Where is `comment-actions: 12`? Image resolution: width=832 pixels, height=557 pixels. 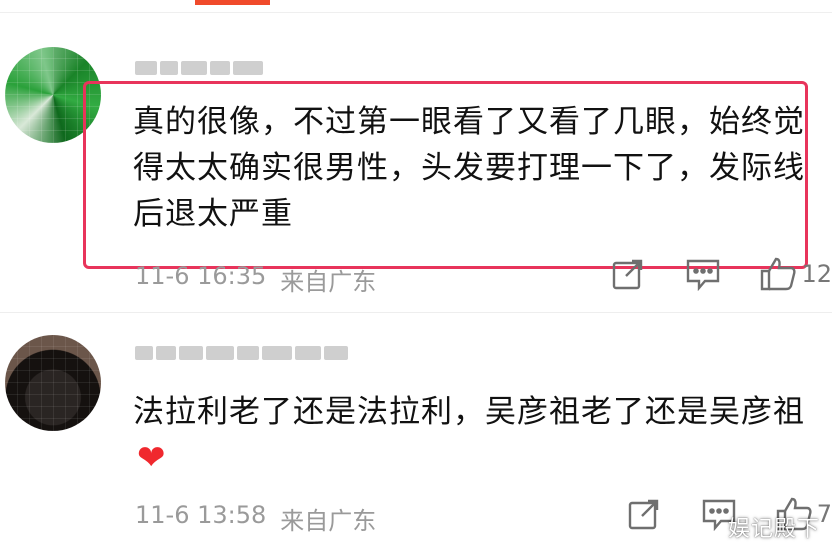
comment-actions: 12 is located at coordinates (701, 274).